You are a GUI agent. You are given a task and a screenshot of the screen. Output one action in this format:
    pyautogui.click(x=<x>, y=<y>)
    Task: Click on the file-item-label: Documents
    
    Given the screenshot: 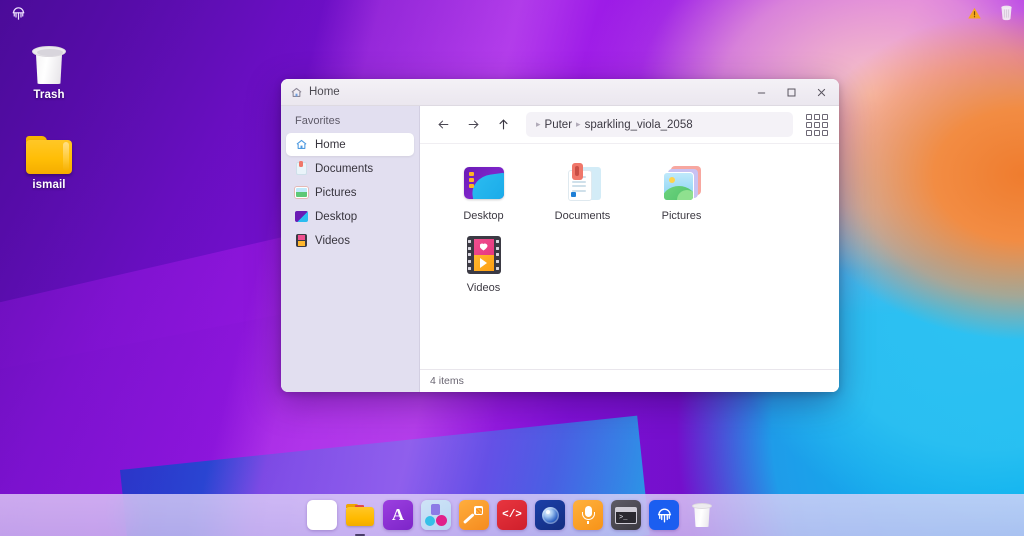 What is the action you would take?
    pyautogui.click(x=582, y=216)
    